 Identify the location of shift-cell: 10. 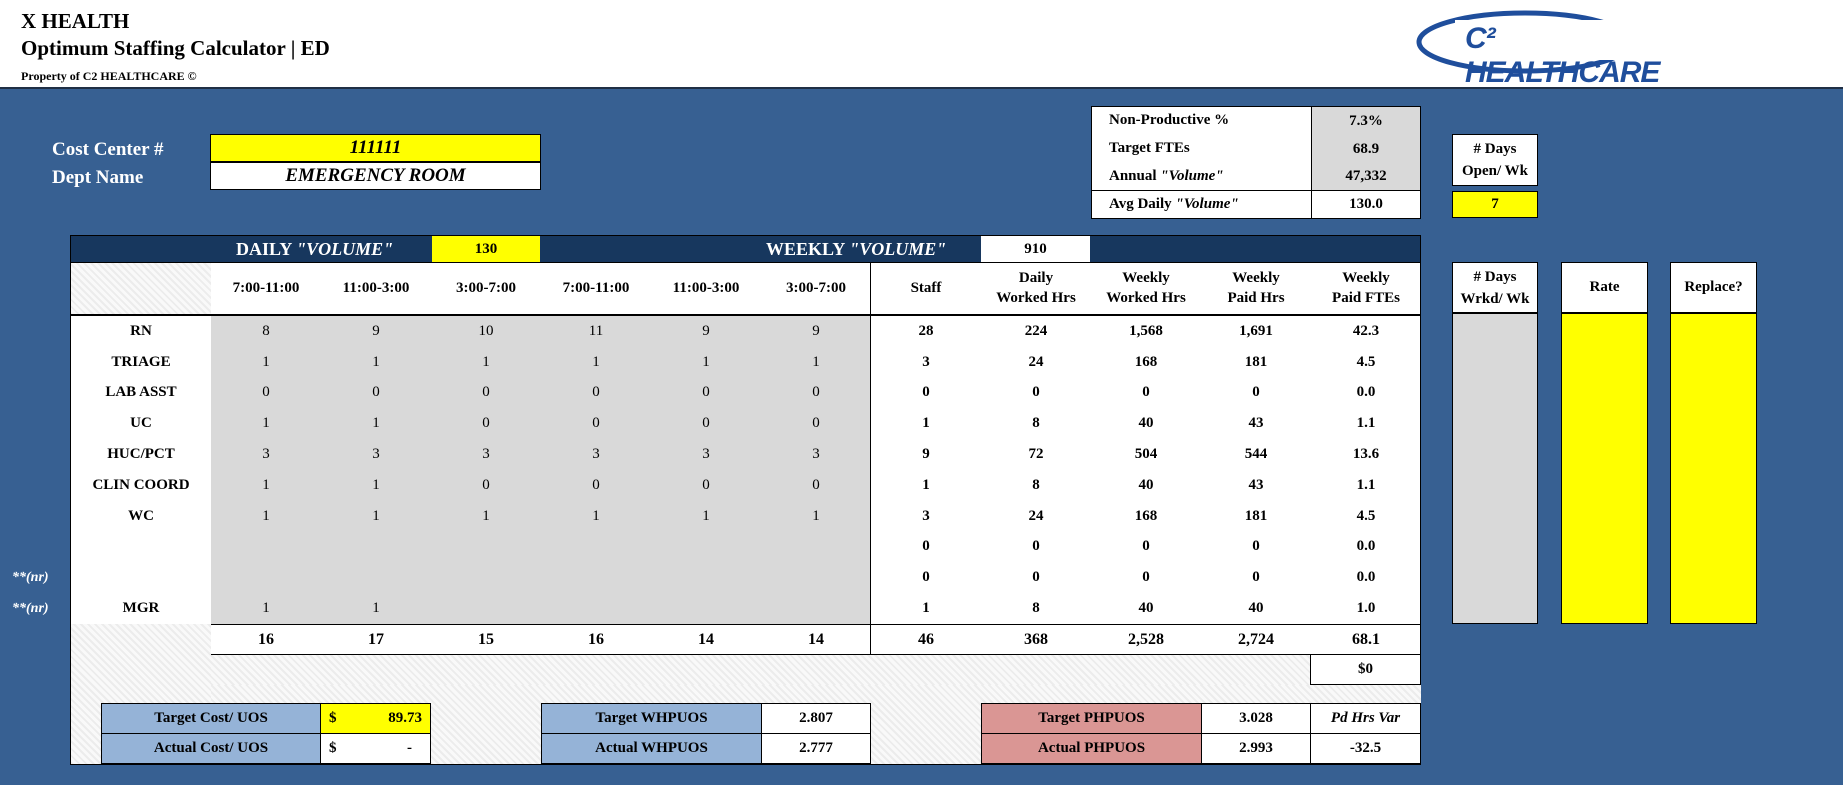
(486, 331).